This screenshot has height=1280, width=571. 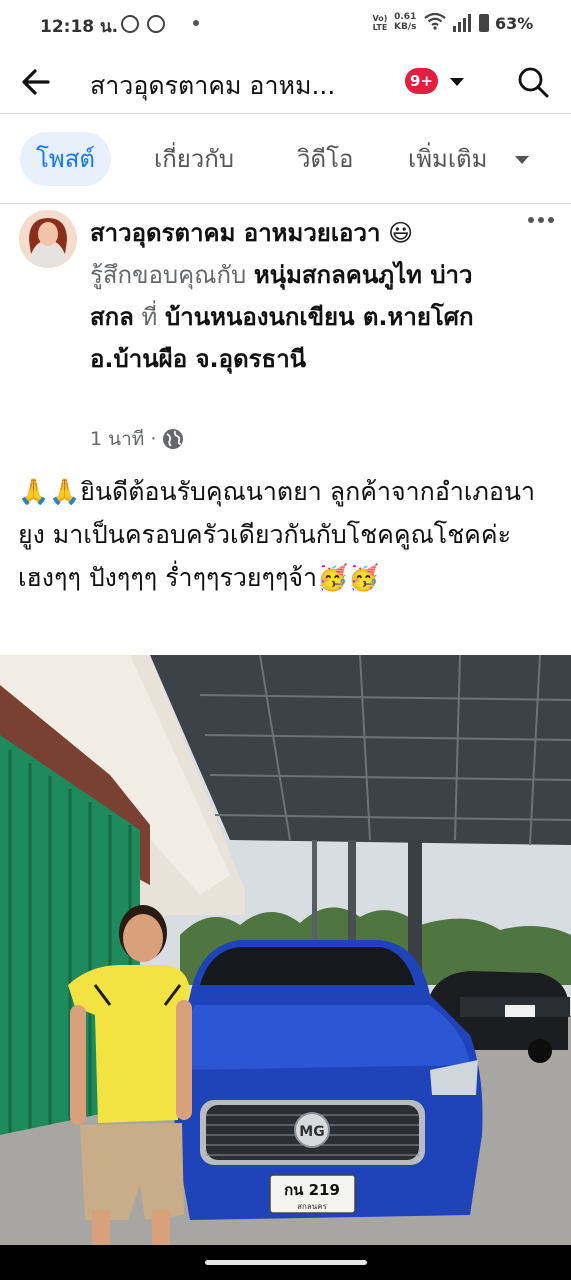 What do you see at coordinates (325, 159) in the screenshot?
I see `tab-videos: วิดีโอ` at bounding box center [325, 159].